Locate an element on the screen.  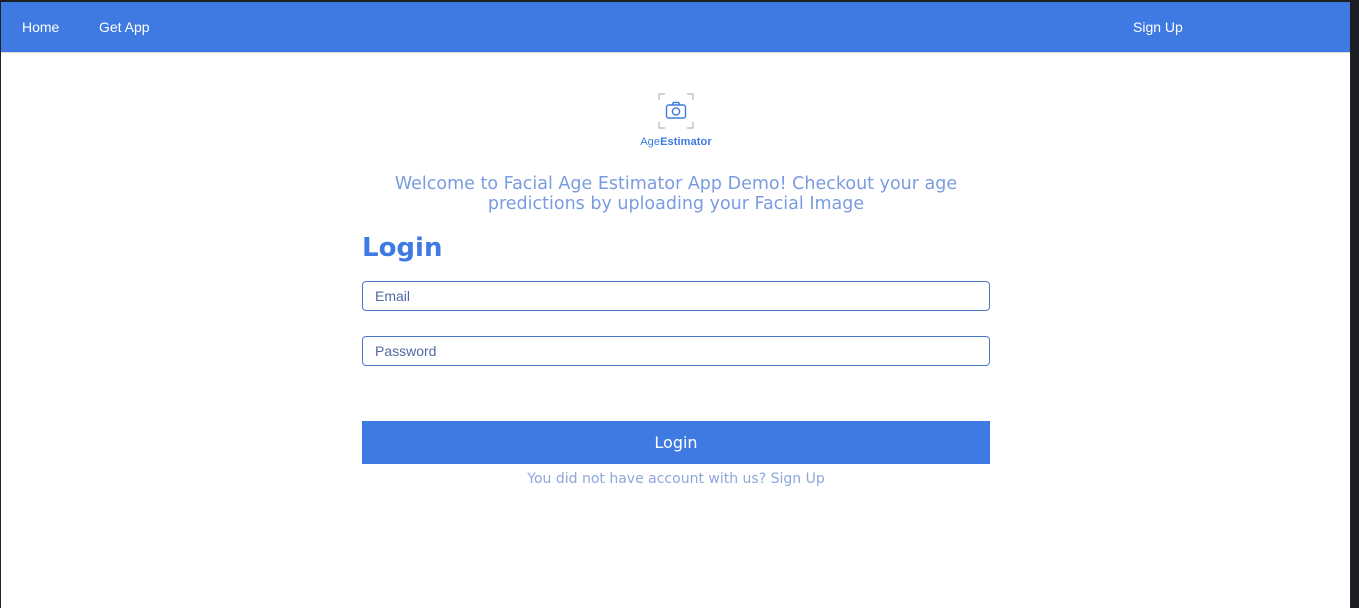
app-logo: AgeEstimator is located at coordinates (676, 120).